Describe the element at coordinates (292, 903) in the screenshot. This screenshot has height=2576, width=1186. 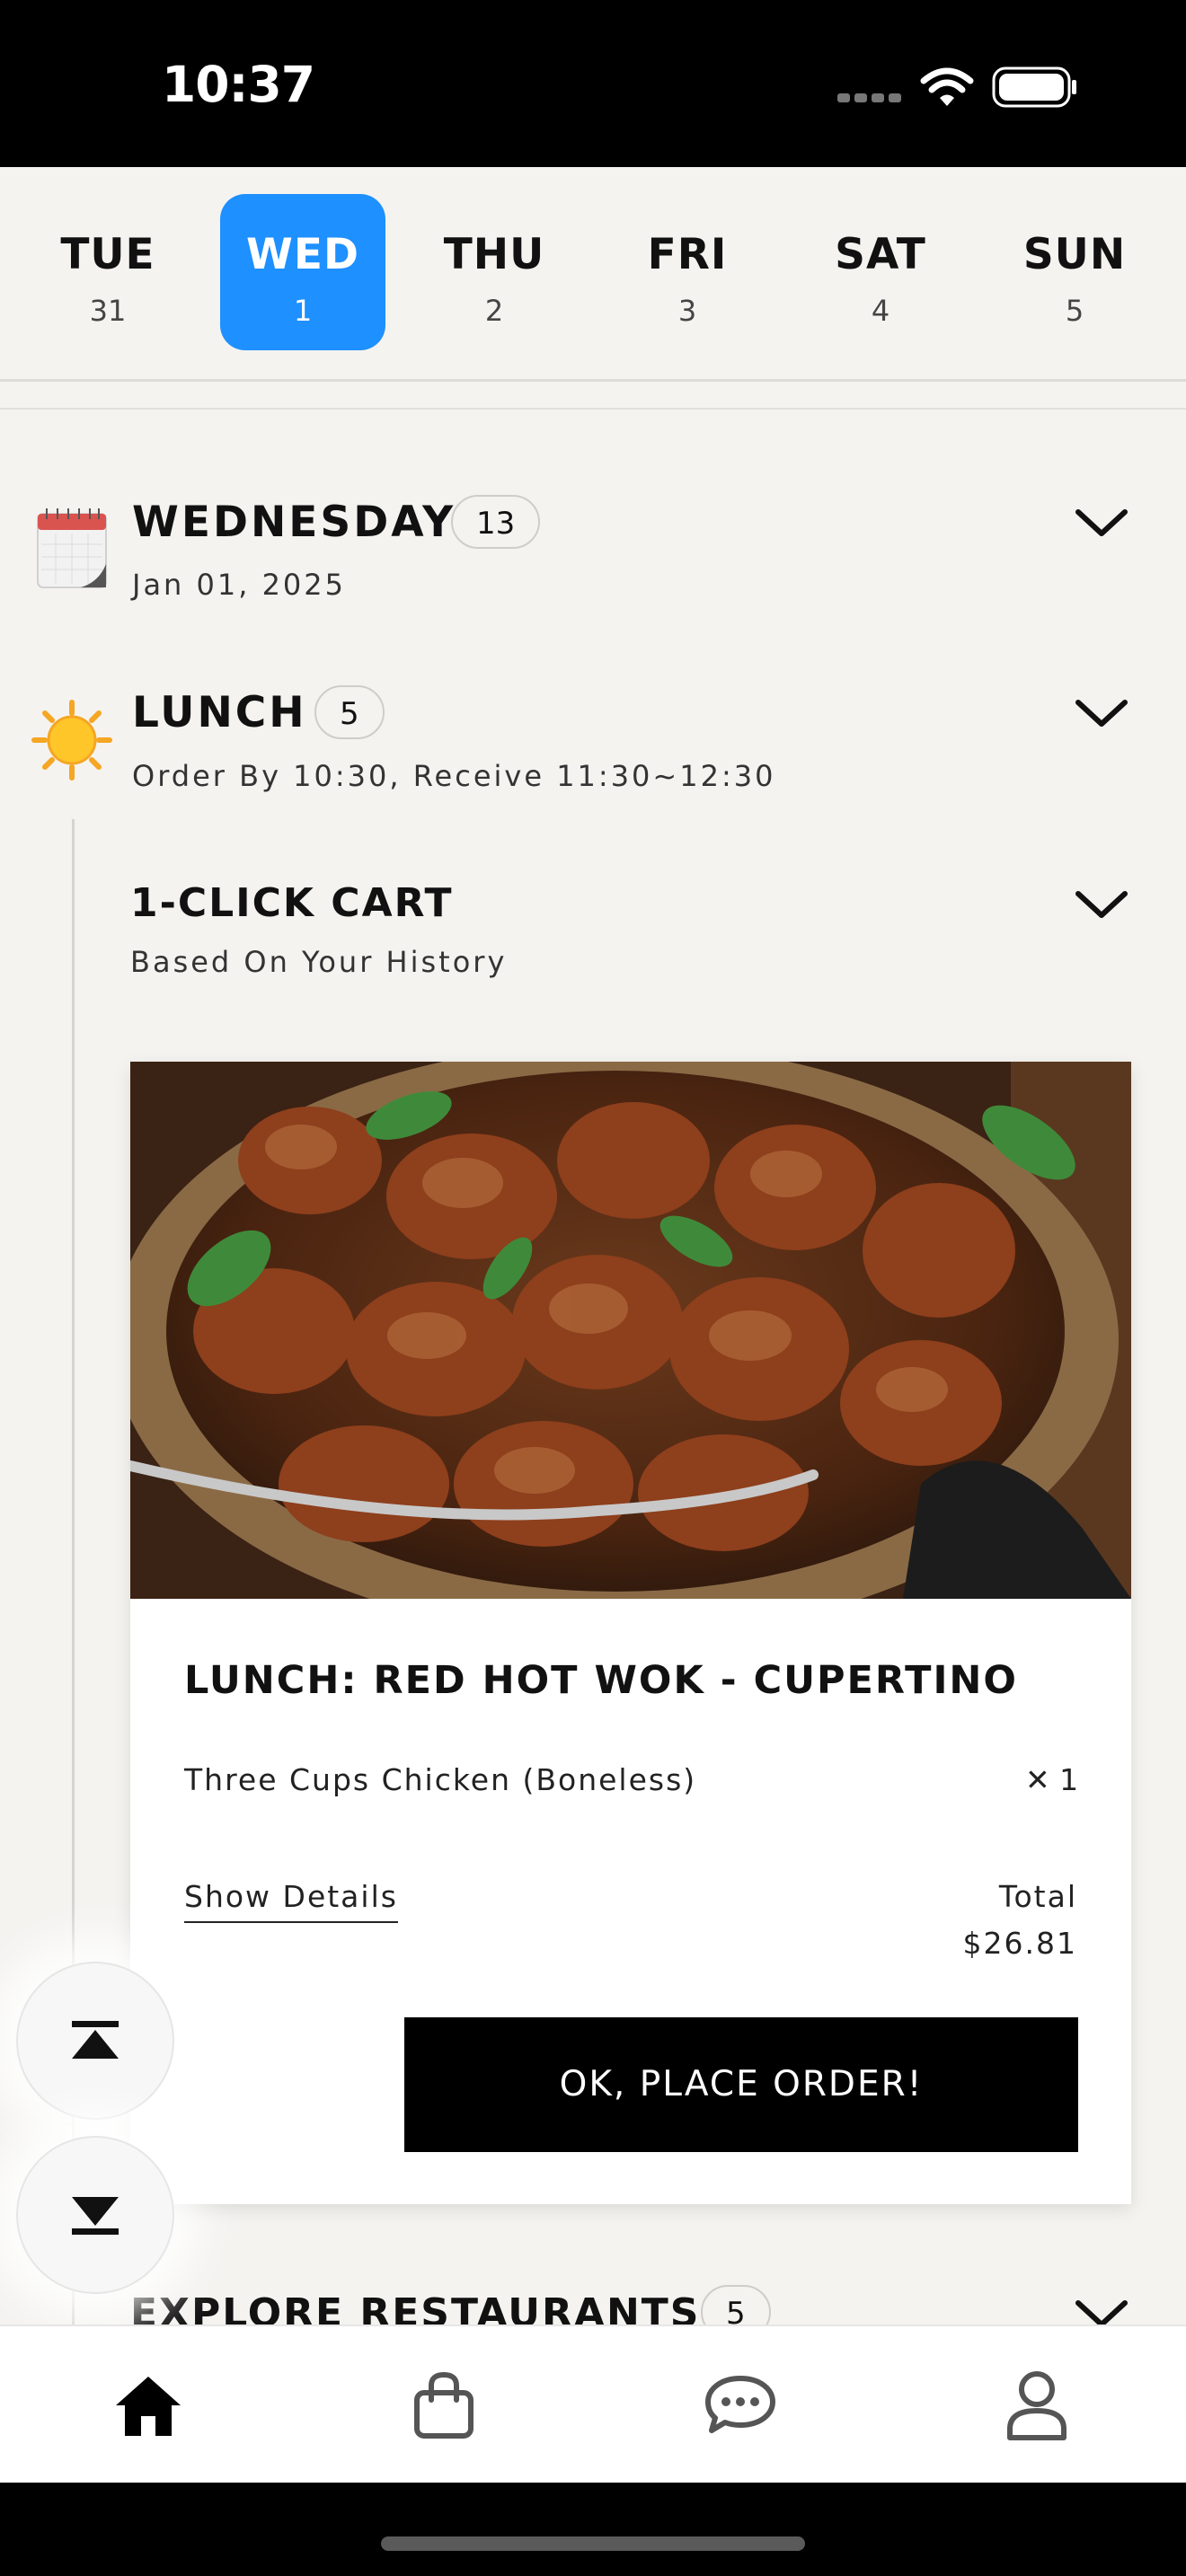
I see `cart-title: 1-CLICK CART` at that location.